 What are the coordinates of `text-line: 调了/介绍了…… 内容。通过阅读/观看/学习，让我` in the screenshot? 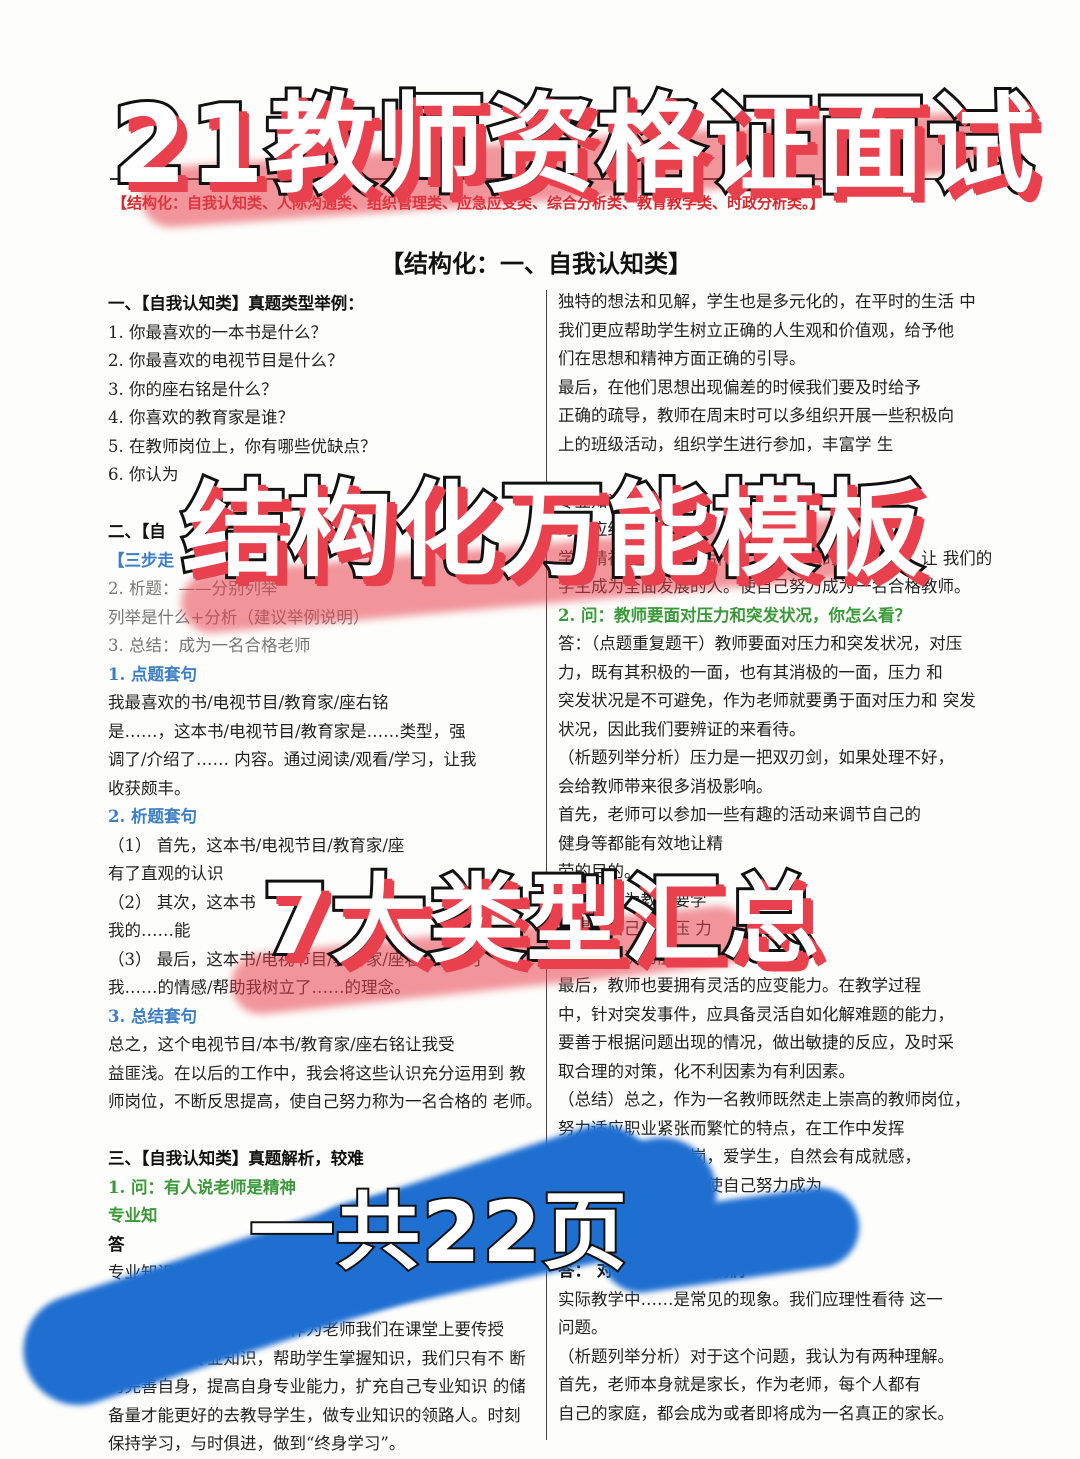 It's located at (292, 759).